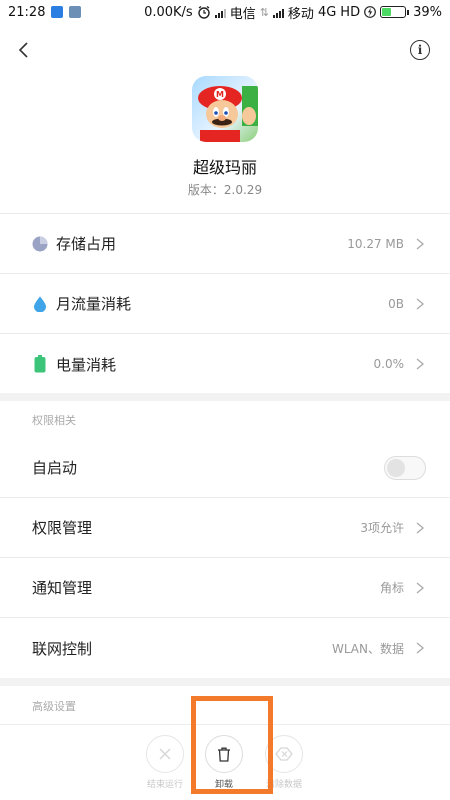 This screenshot has width=450, height=800. I want to click on battery-percent: 39%, so click(427, 12).